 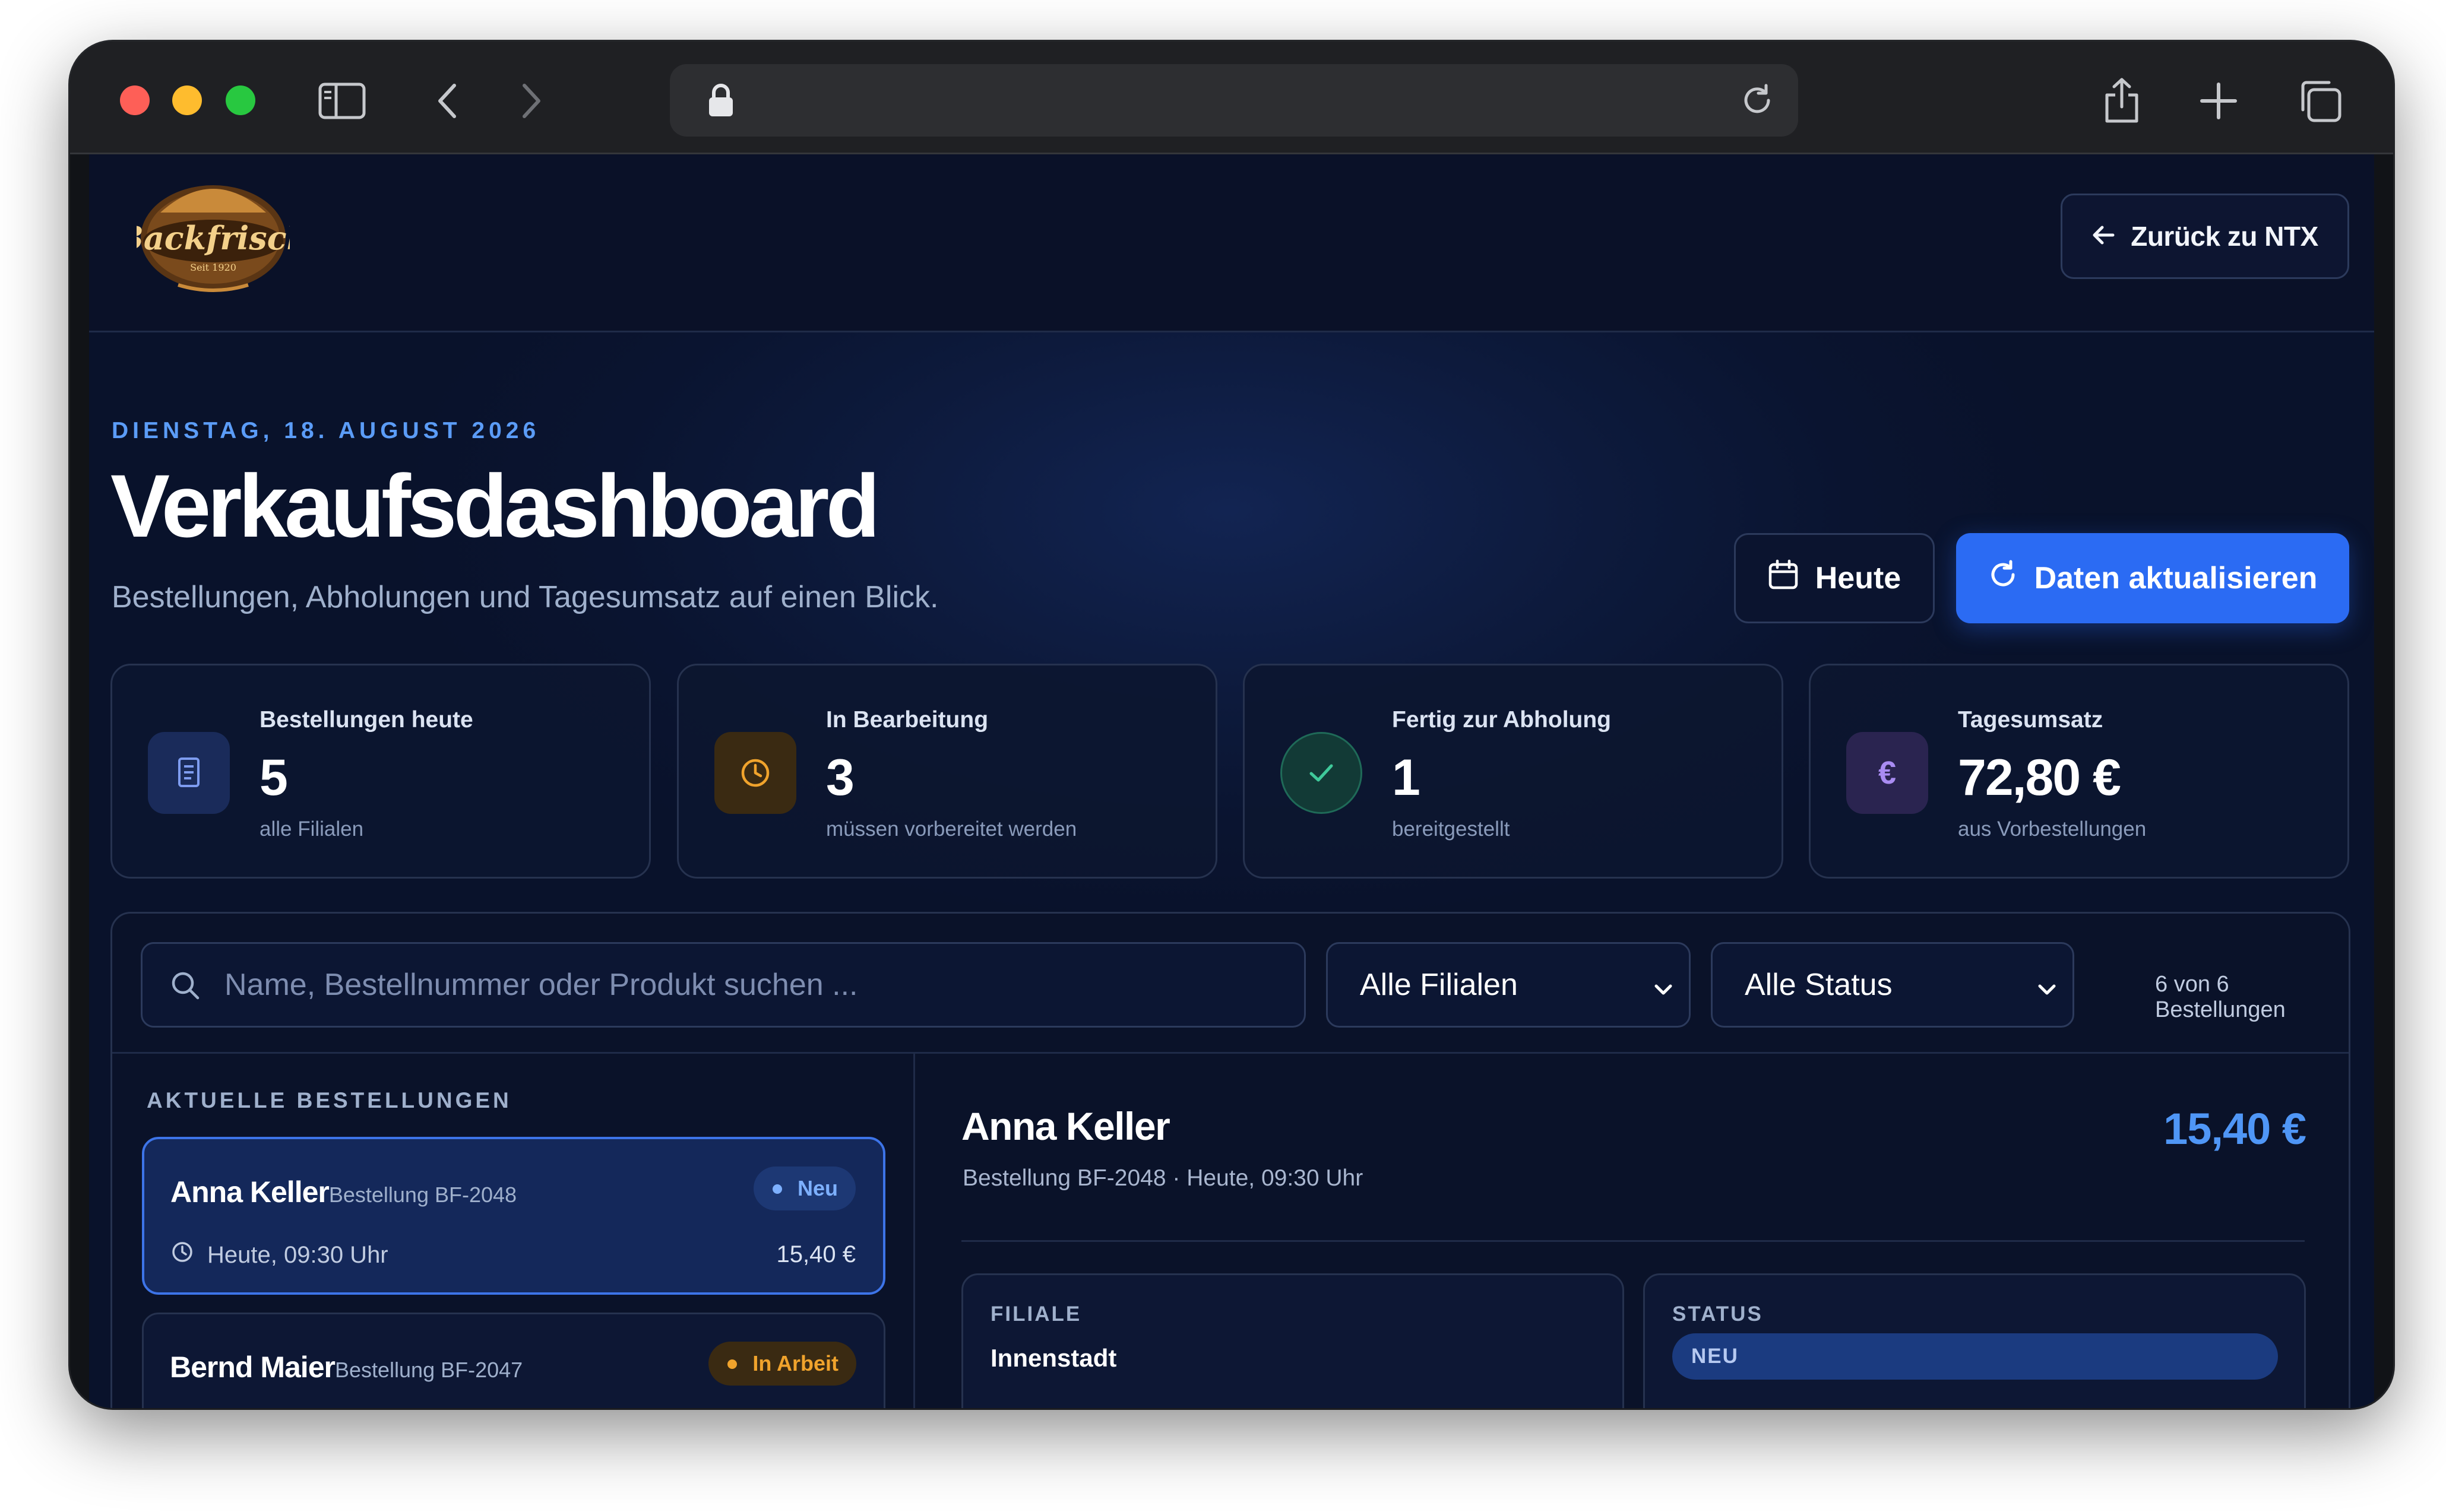 I want to click on logo-wordmark: Backfrisch, so click(x=213, y=238).